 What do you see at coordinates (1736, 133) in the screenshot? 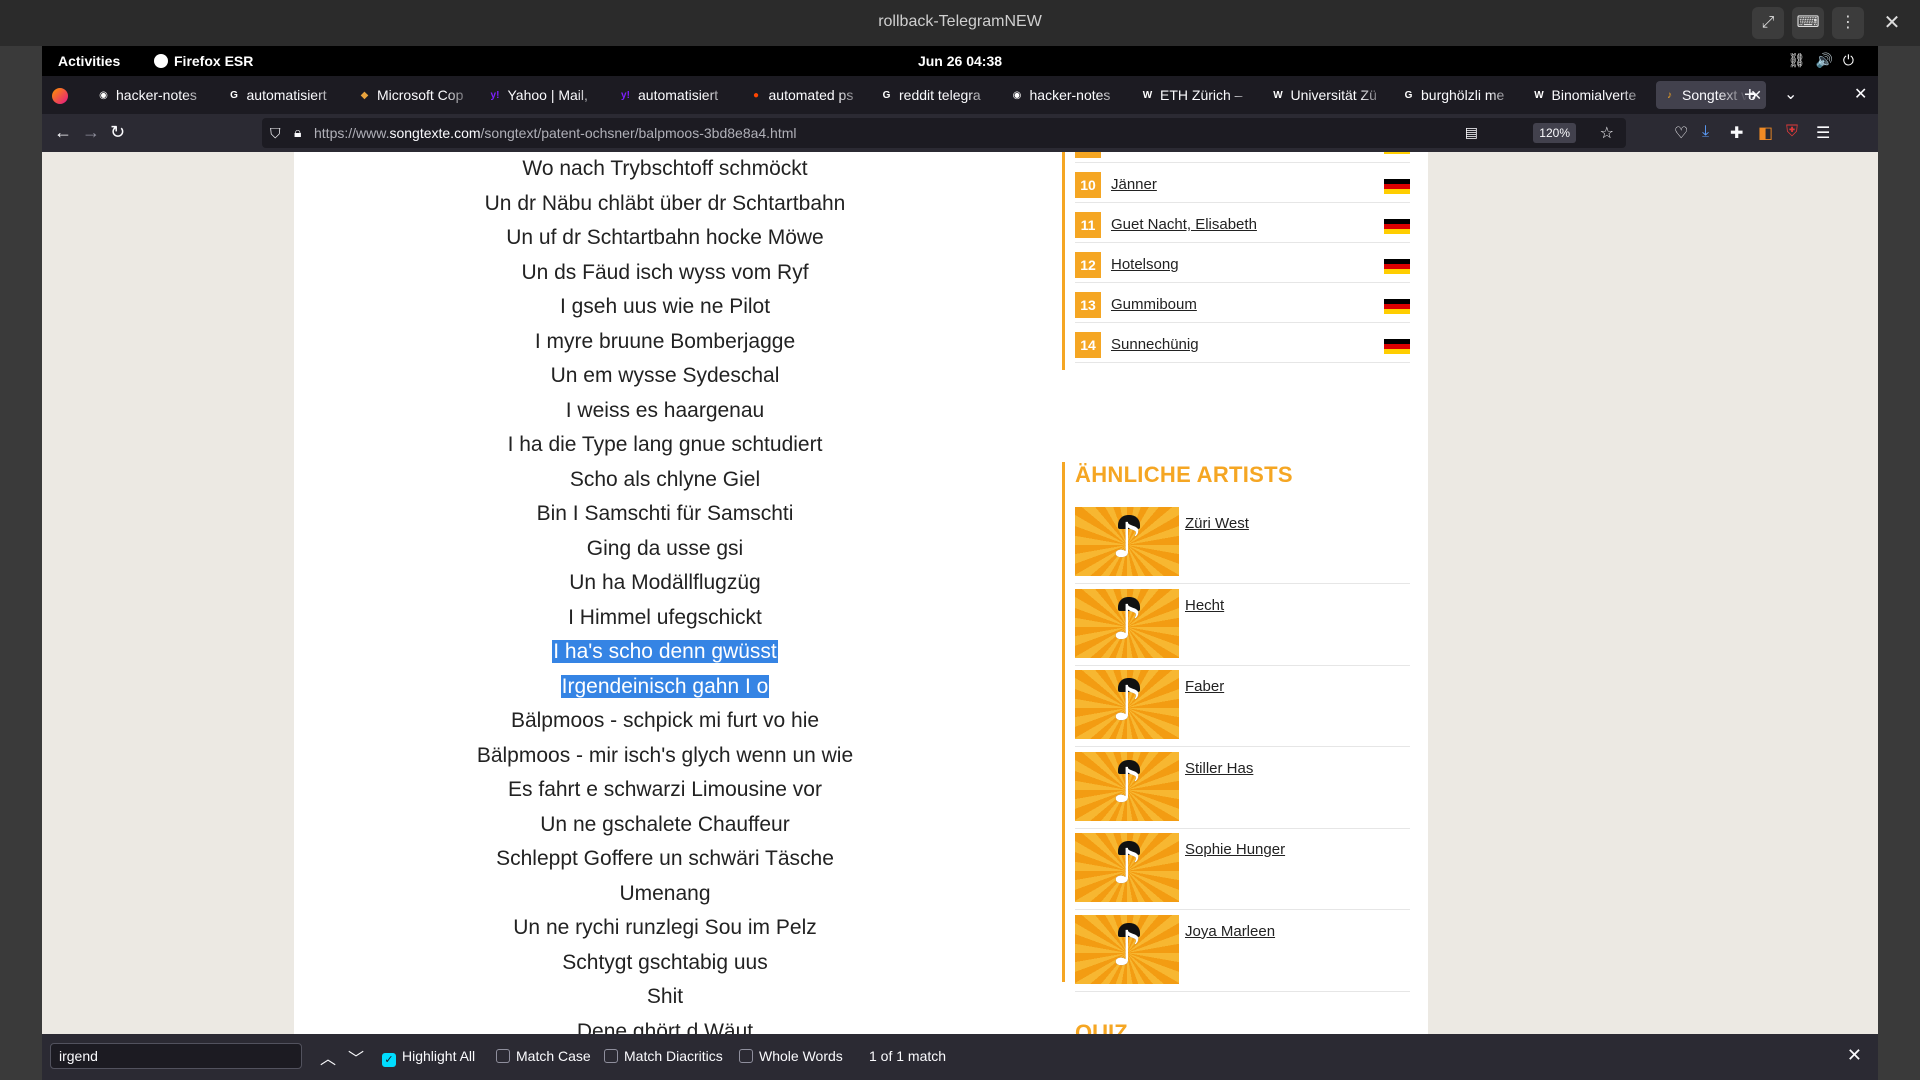
I see `extensions-icon: ✚` at bounding box center [1736, 133].